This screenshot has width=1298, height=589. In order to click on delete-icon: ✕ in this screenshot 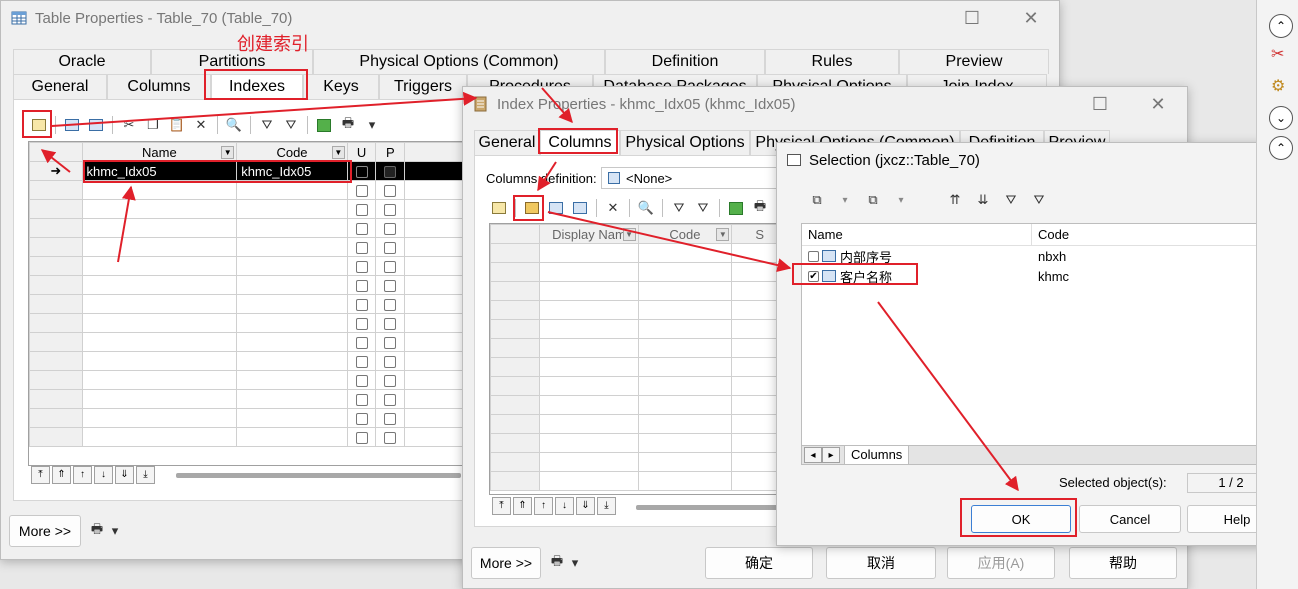, I will do `click(613, 208)`.